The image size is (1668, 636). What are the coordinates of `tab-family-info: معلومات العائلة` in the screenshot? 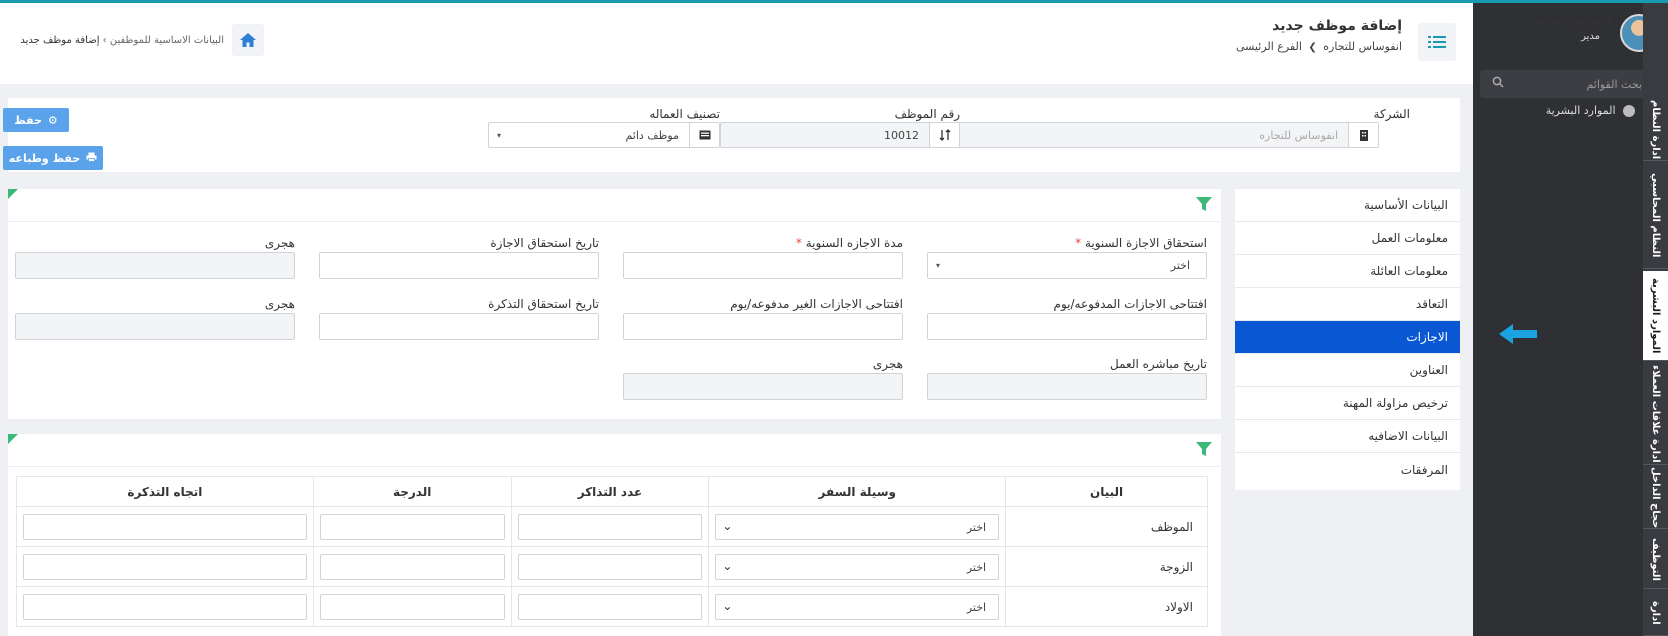 It's located at (1347, 271).